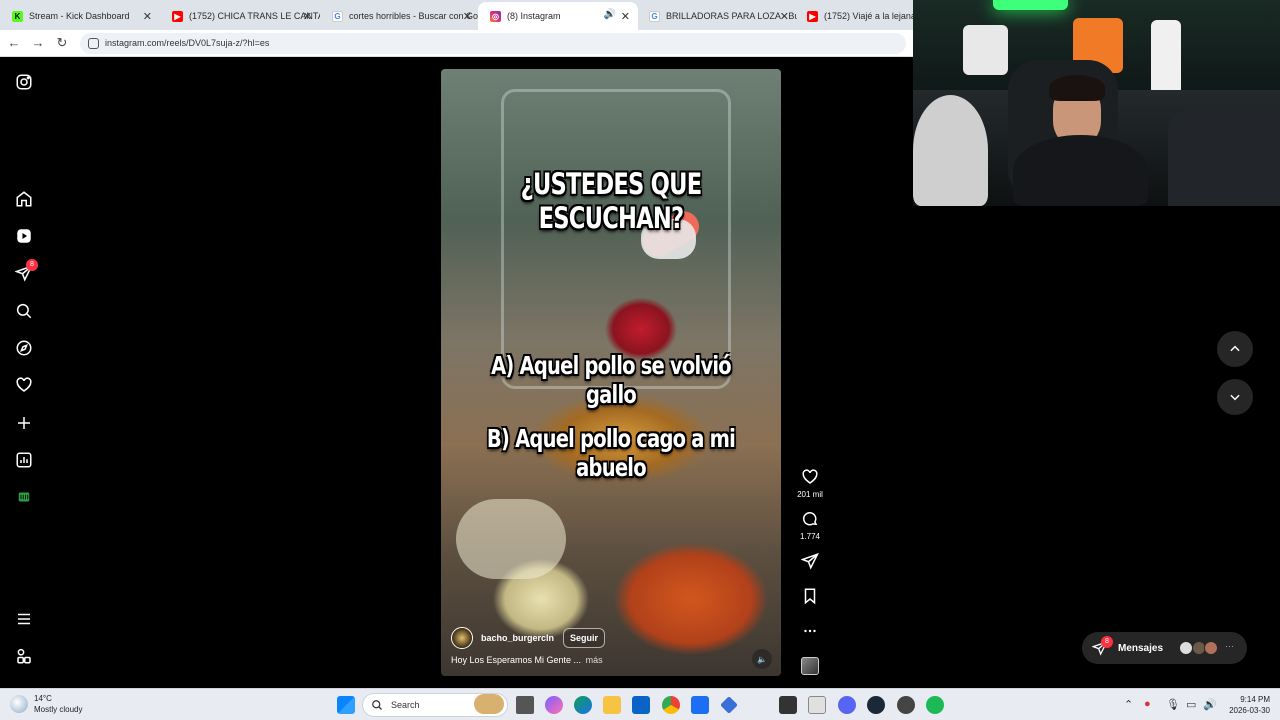  Describe the element at coordinates (405, 705) in the screenshot. I see `search-placeholder: Search` at that location.